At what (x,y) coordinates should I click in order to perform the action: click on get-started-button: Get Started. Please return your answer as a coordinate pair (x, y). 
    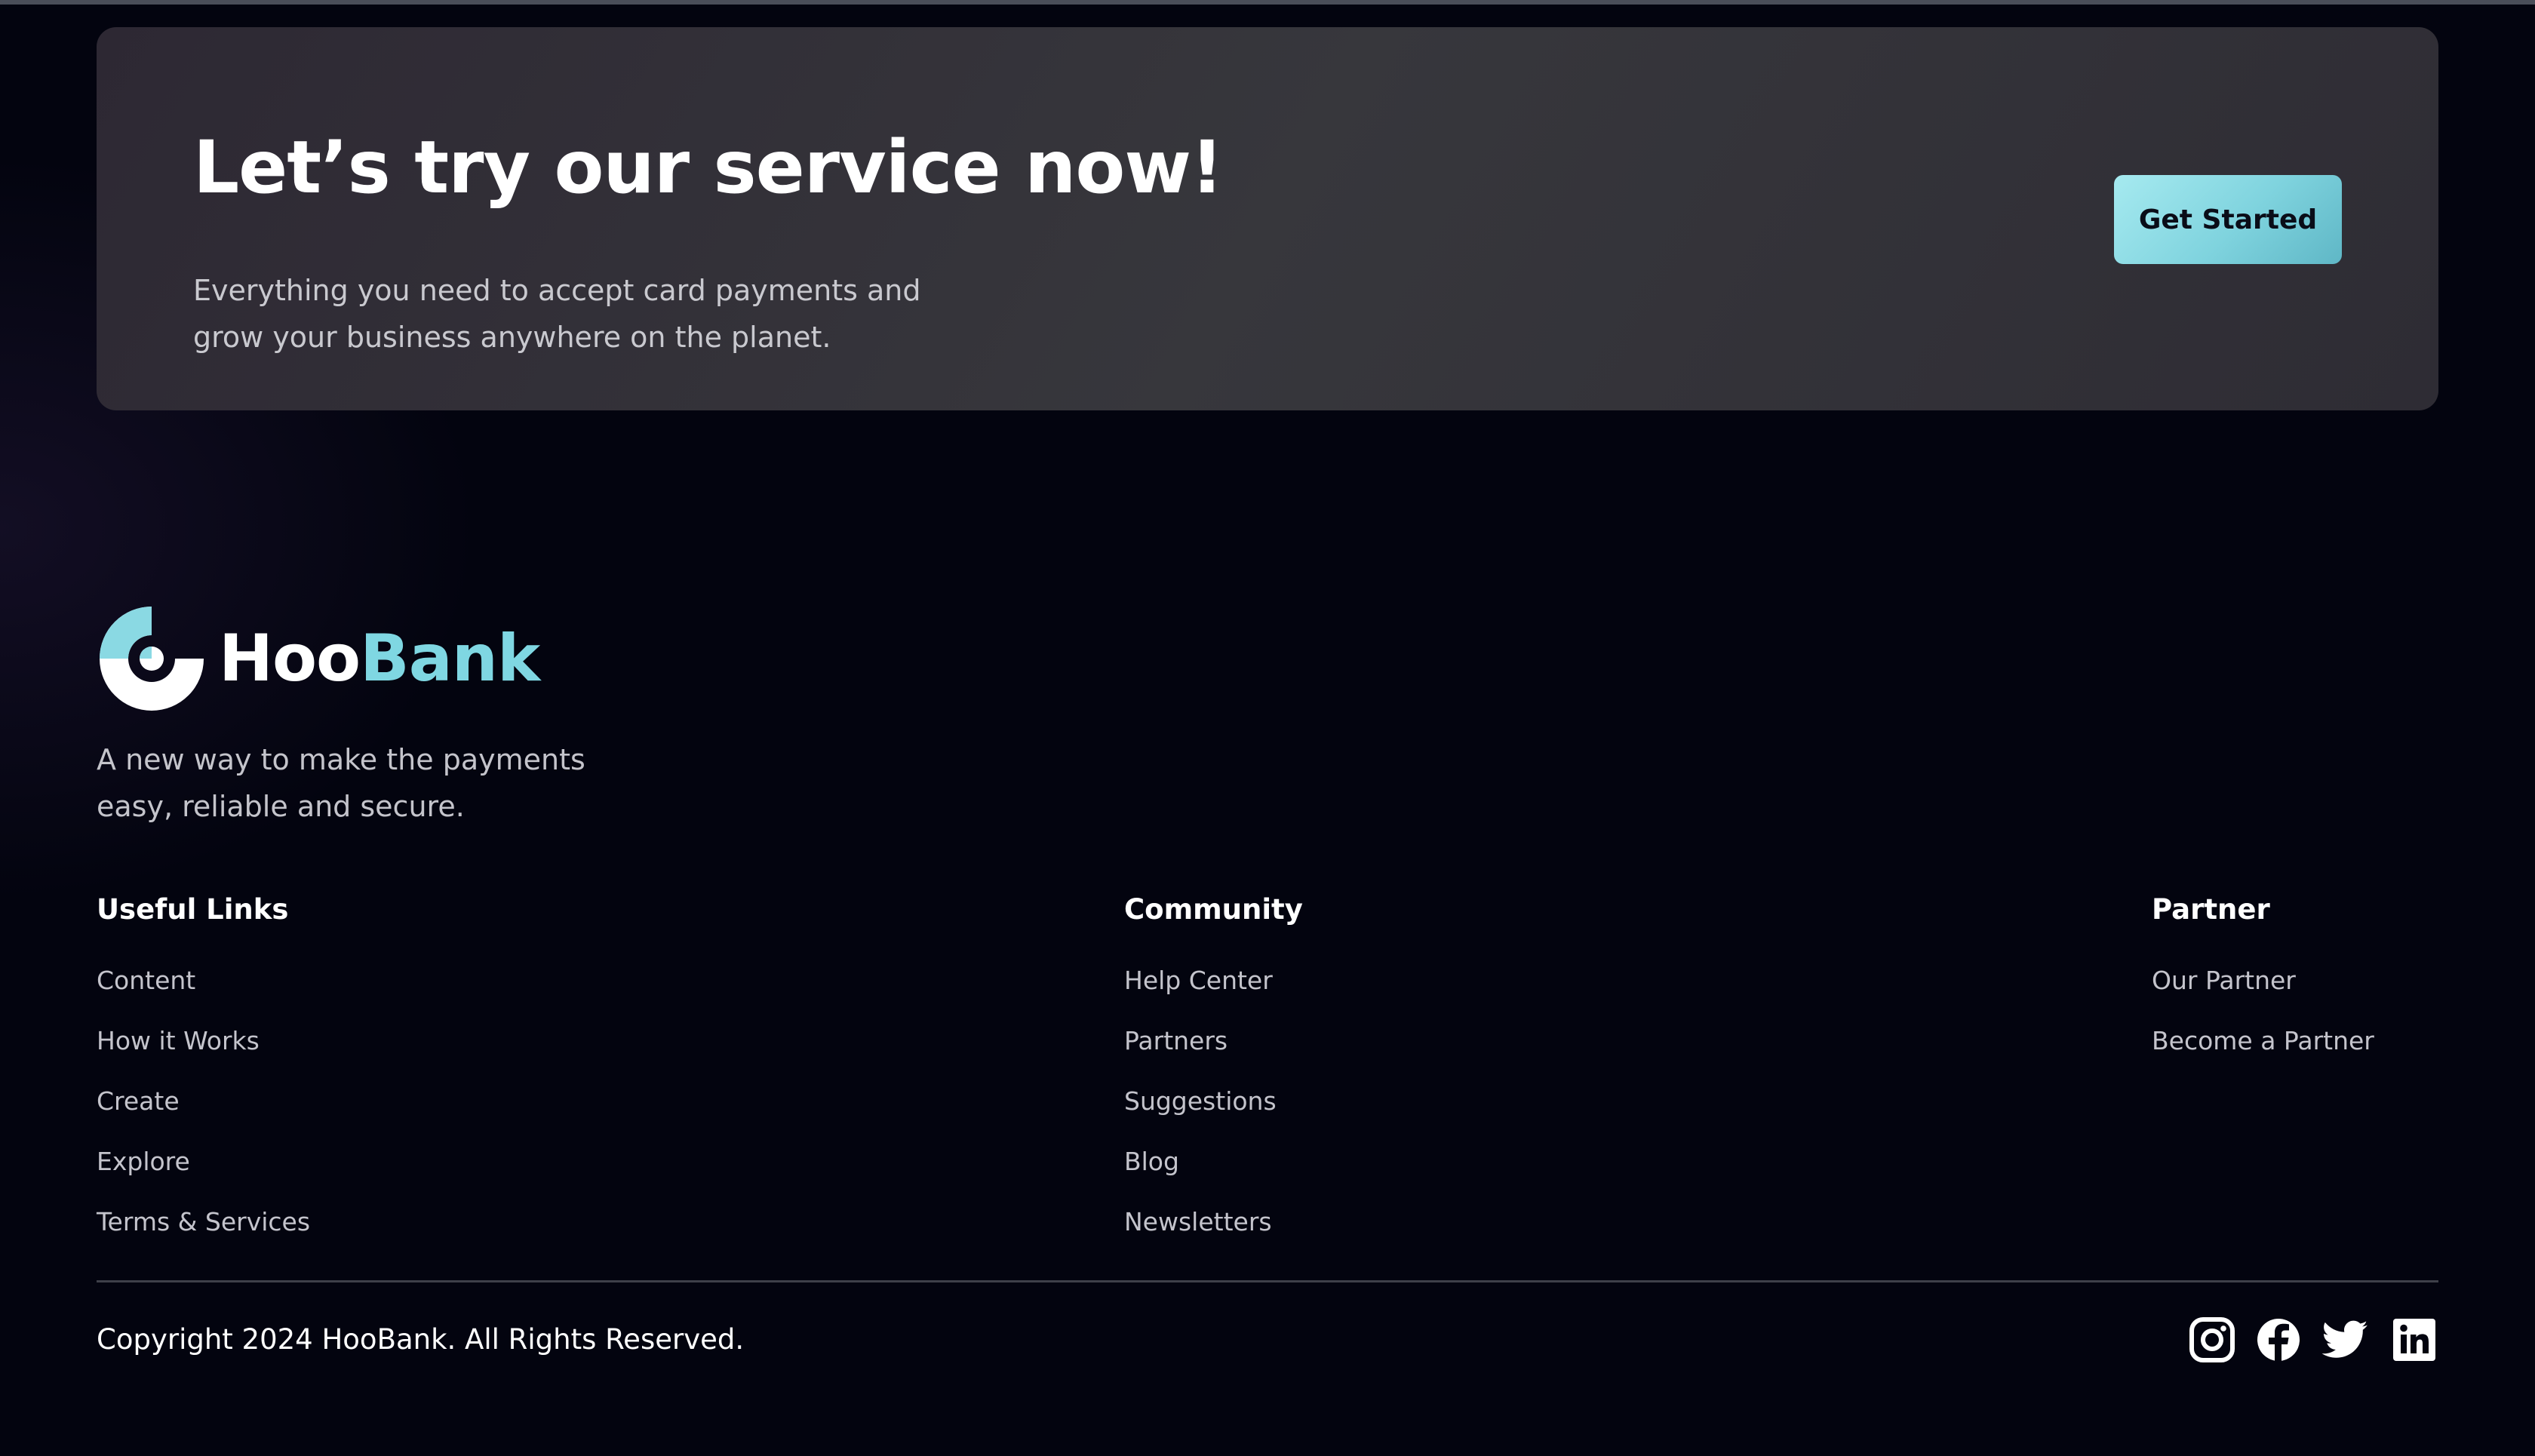
    Looking at the image, I should click on (2228, 219).